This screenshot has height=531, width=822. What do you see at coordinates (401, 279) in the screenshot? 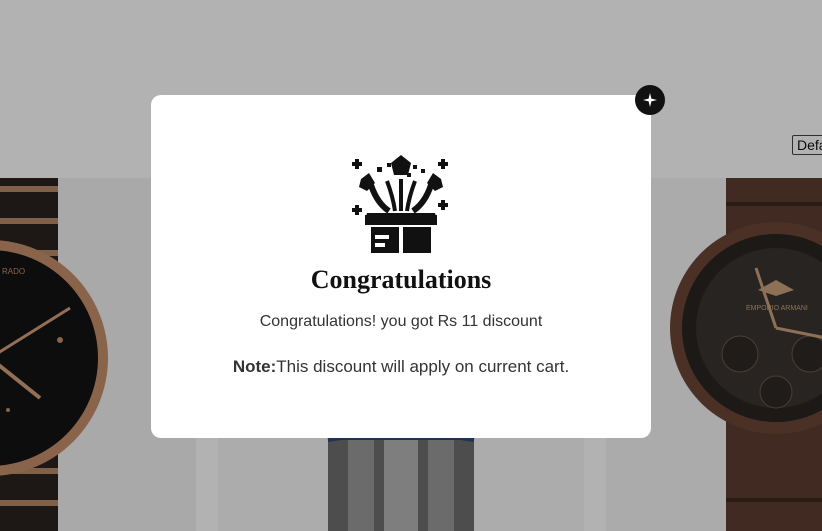
I see `modal-title: Congratulations` at bounding box center [401, 279].